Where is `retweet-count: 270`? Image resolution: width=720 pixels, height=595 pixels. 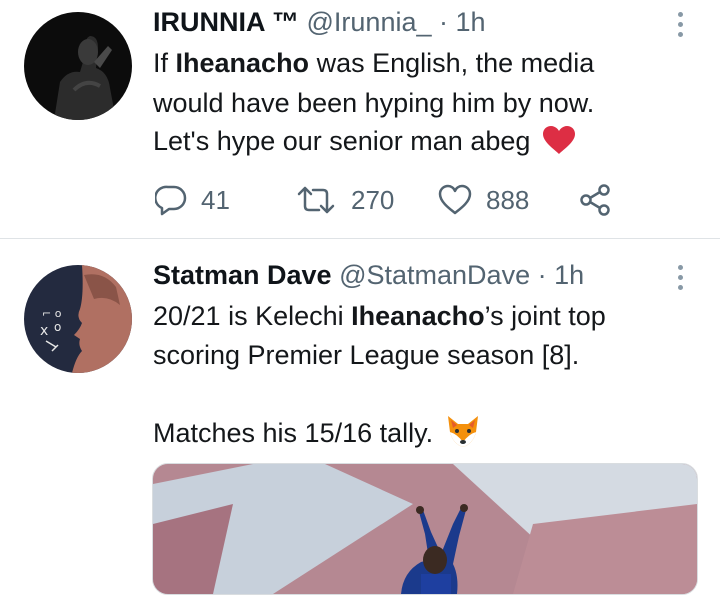
retweet-count: 270 is located at coordinates (373, 199).